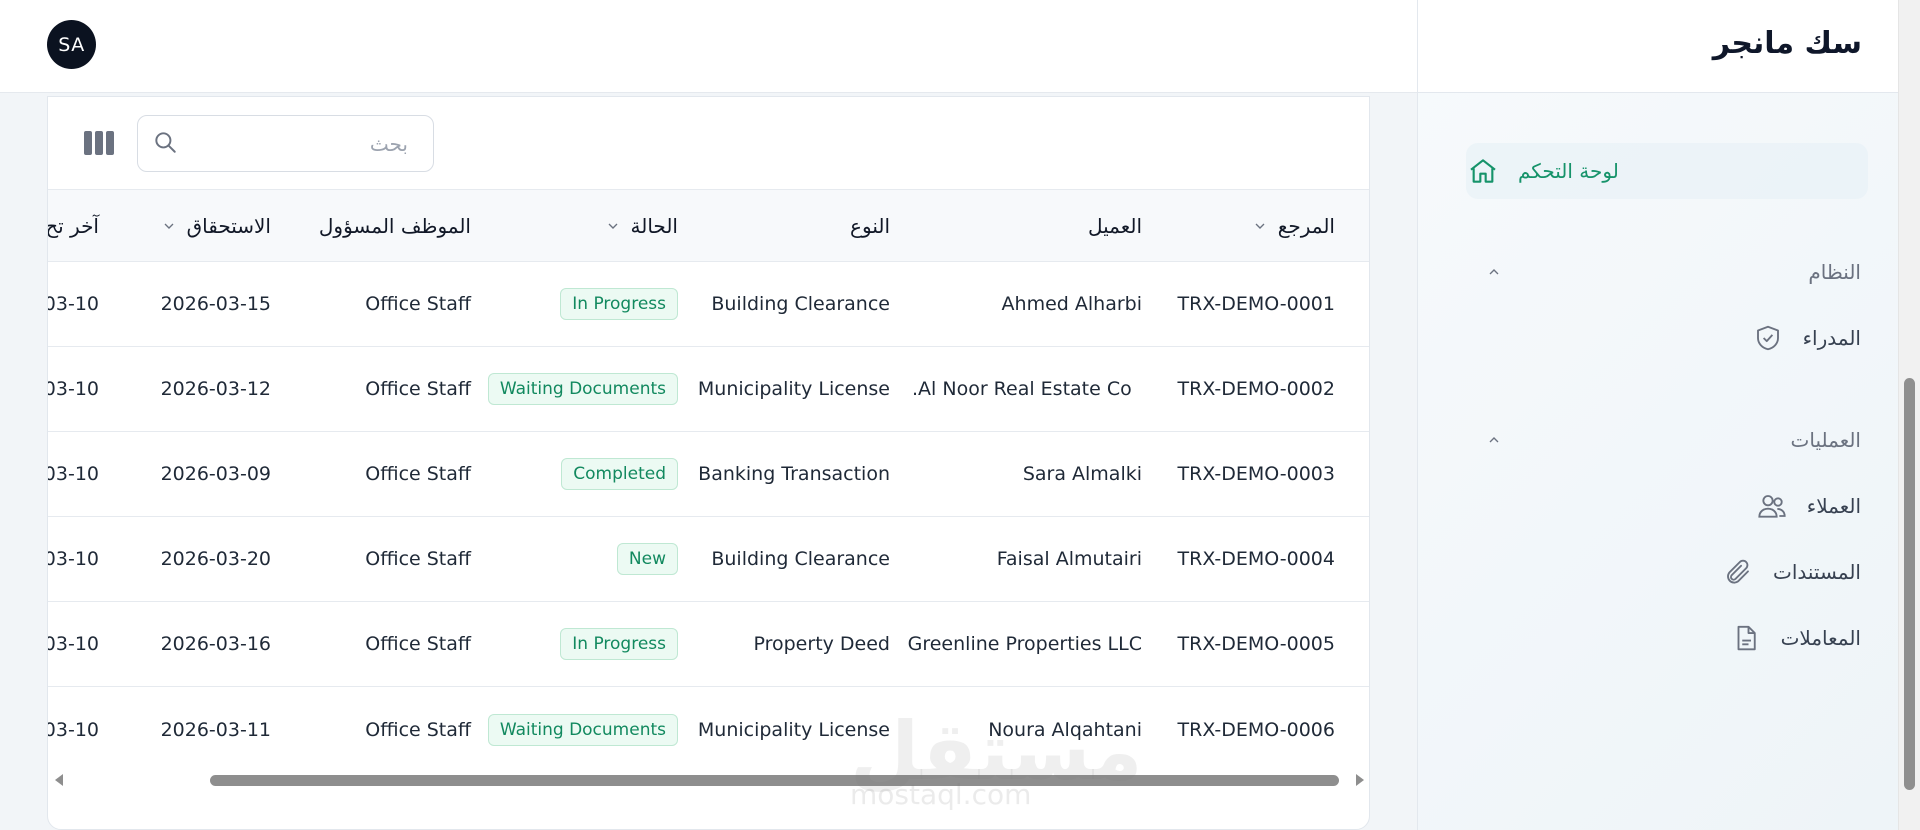  Describe the element at coordinates (1787, 43) in the screenshot. I see `brand-title: سك مانجر` at that location.